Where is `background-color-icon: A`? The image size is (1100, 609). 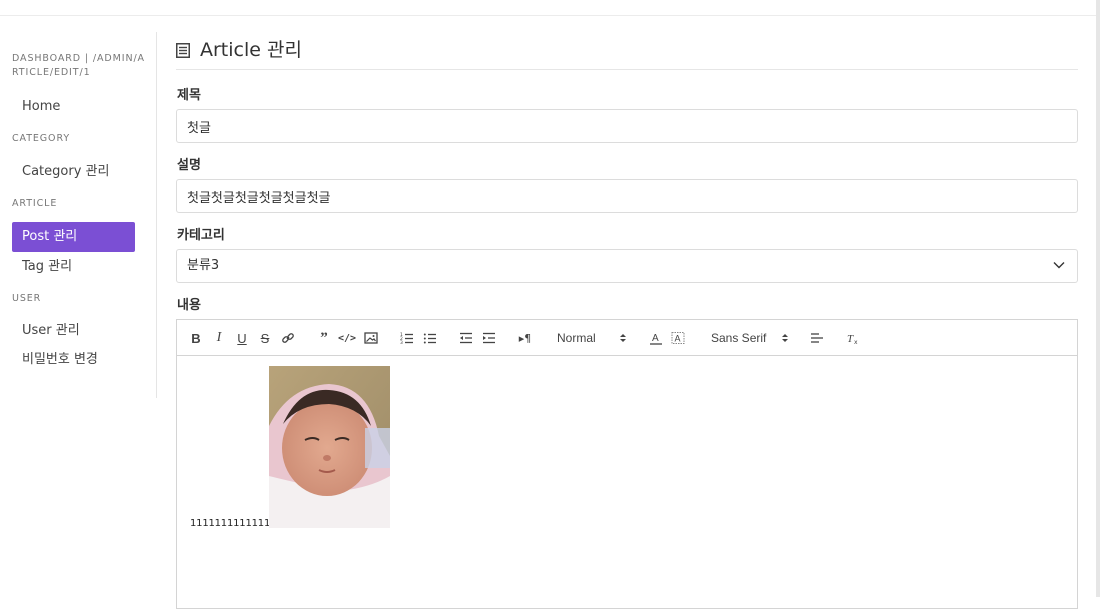 background-color-icon: A is located at coordinates (678, 338).